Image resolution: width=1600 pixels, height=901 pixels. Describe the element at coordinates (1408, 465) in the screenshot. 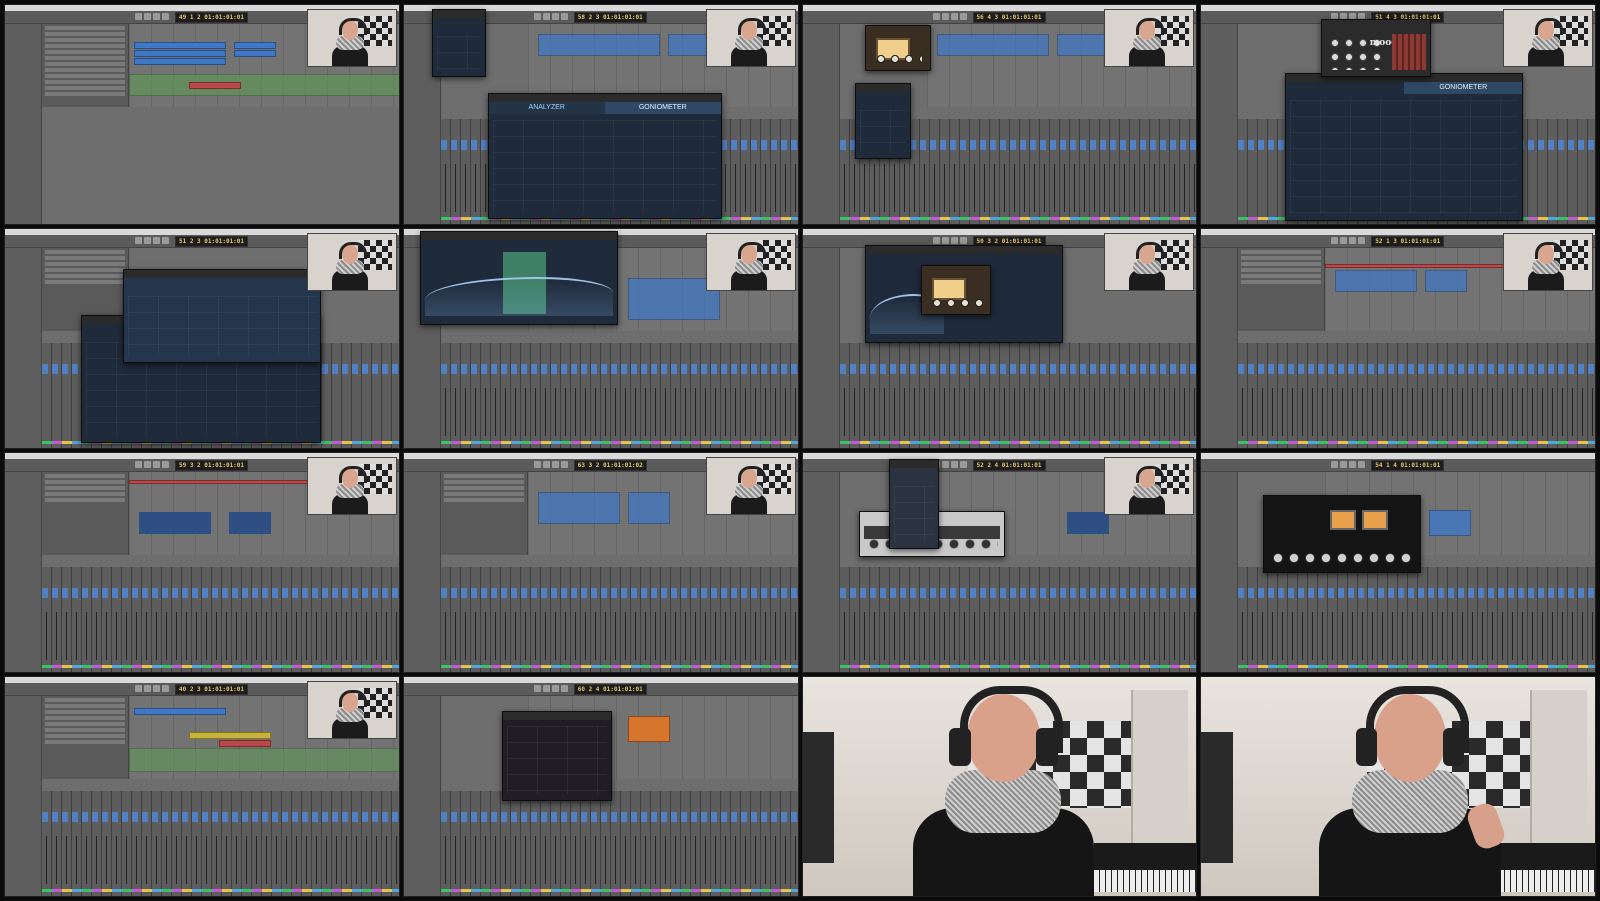

I see `lcd-display: 54 1 4 01:01:01:01` at that location.